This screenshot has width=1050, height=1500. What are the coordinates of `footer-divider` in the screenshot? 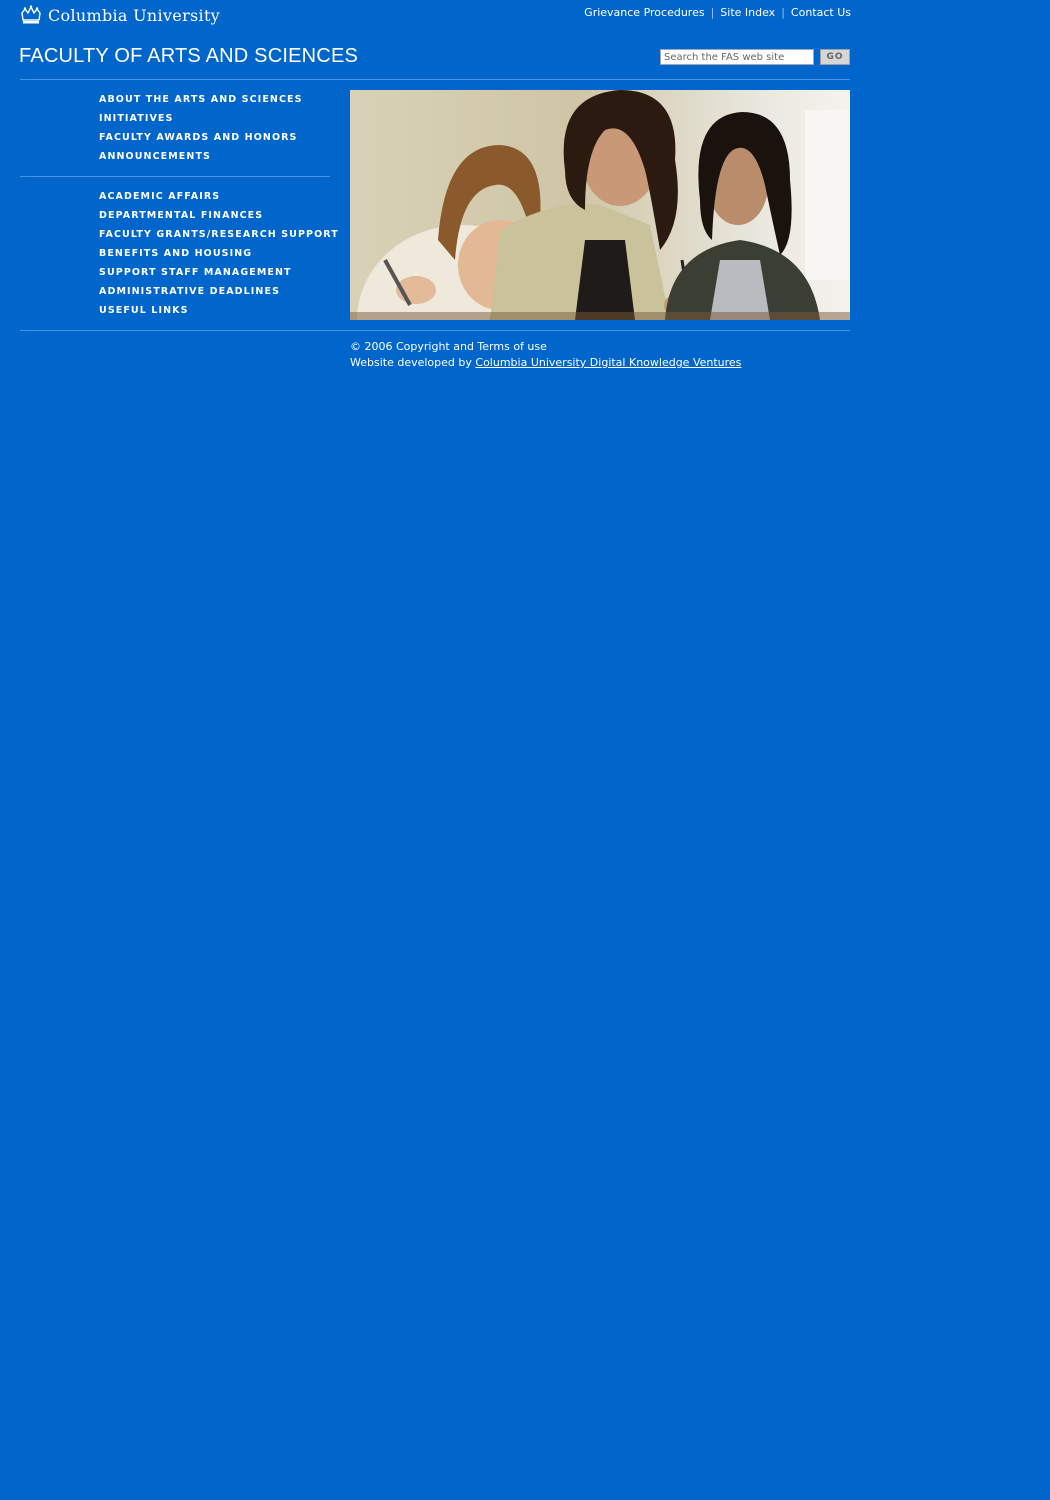 It's located at (435, 330).